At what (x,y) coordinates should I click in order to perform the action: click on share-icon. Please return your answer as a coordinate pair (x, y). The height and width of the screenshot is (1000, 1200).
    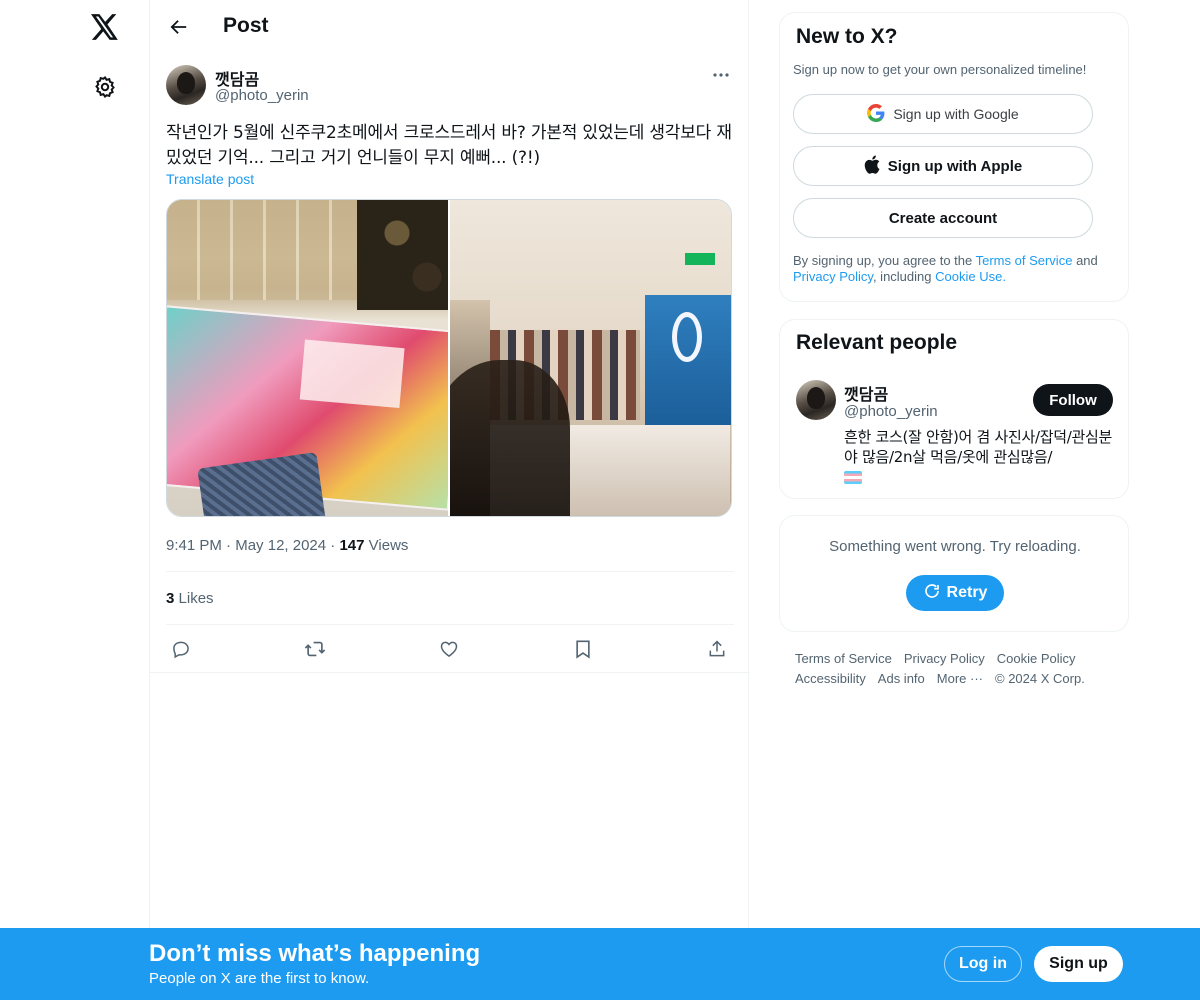
    Looking at the image, I should click on (717, 649).